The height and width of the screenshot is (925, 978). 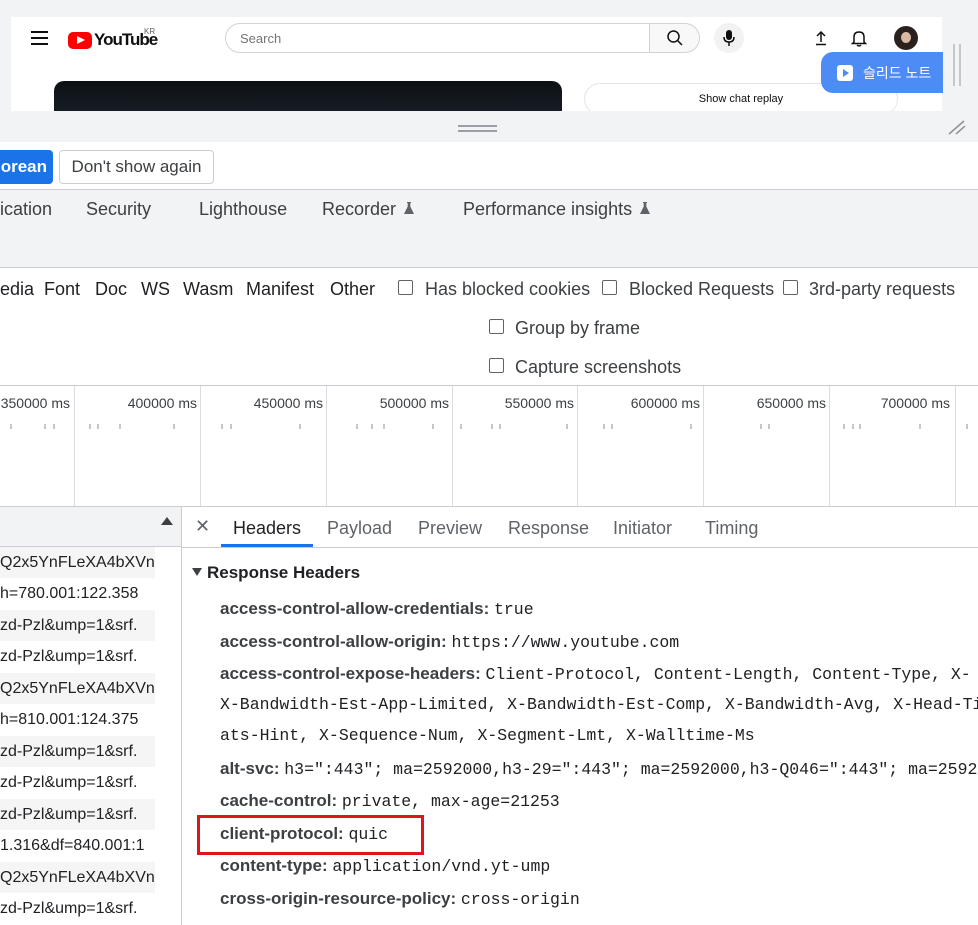 I want to click on filter-media: edia, so click(x=17, y=289).